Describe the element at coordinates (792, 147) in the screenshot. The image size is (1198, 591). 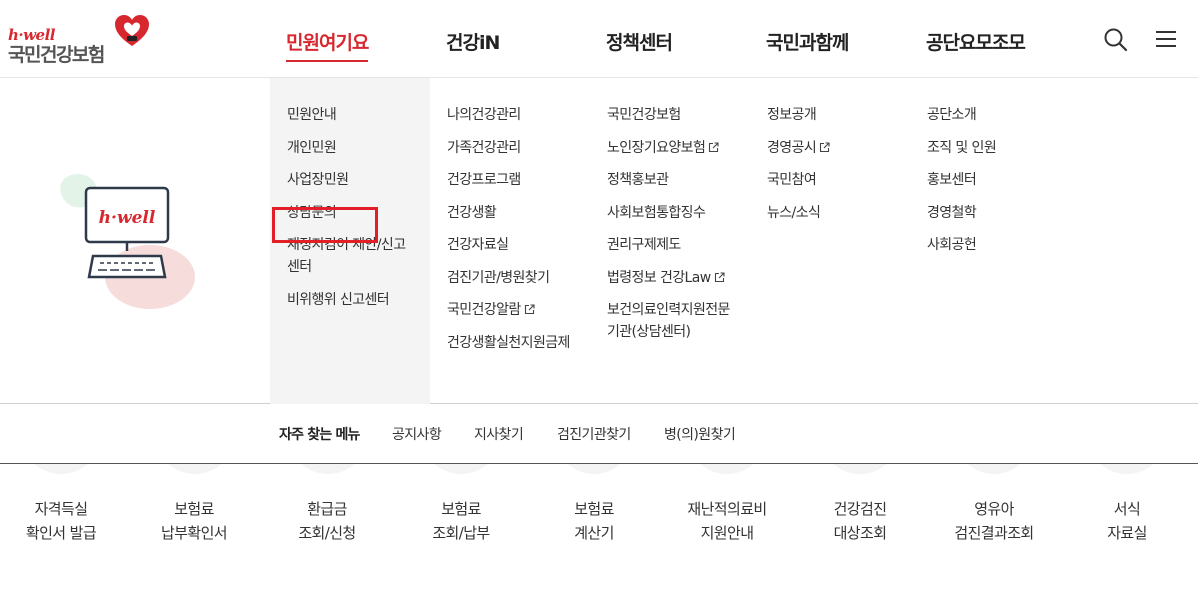
I see `menu-item-label: 경영공시` at that location.